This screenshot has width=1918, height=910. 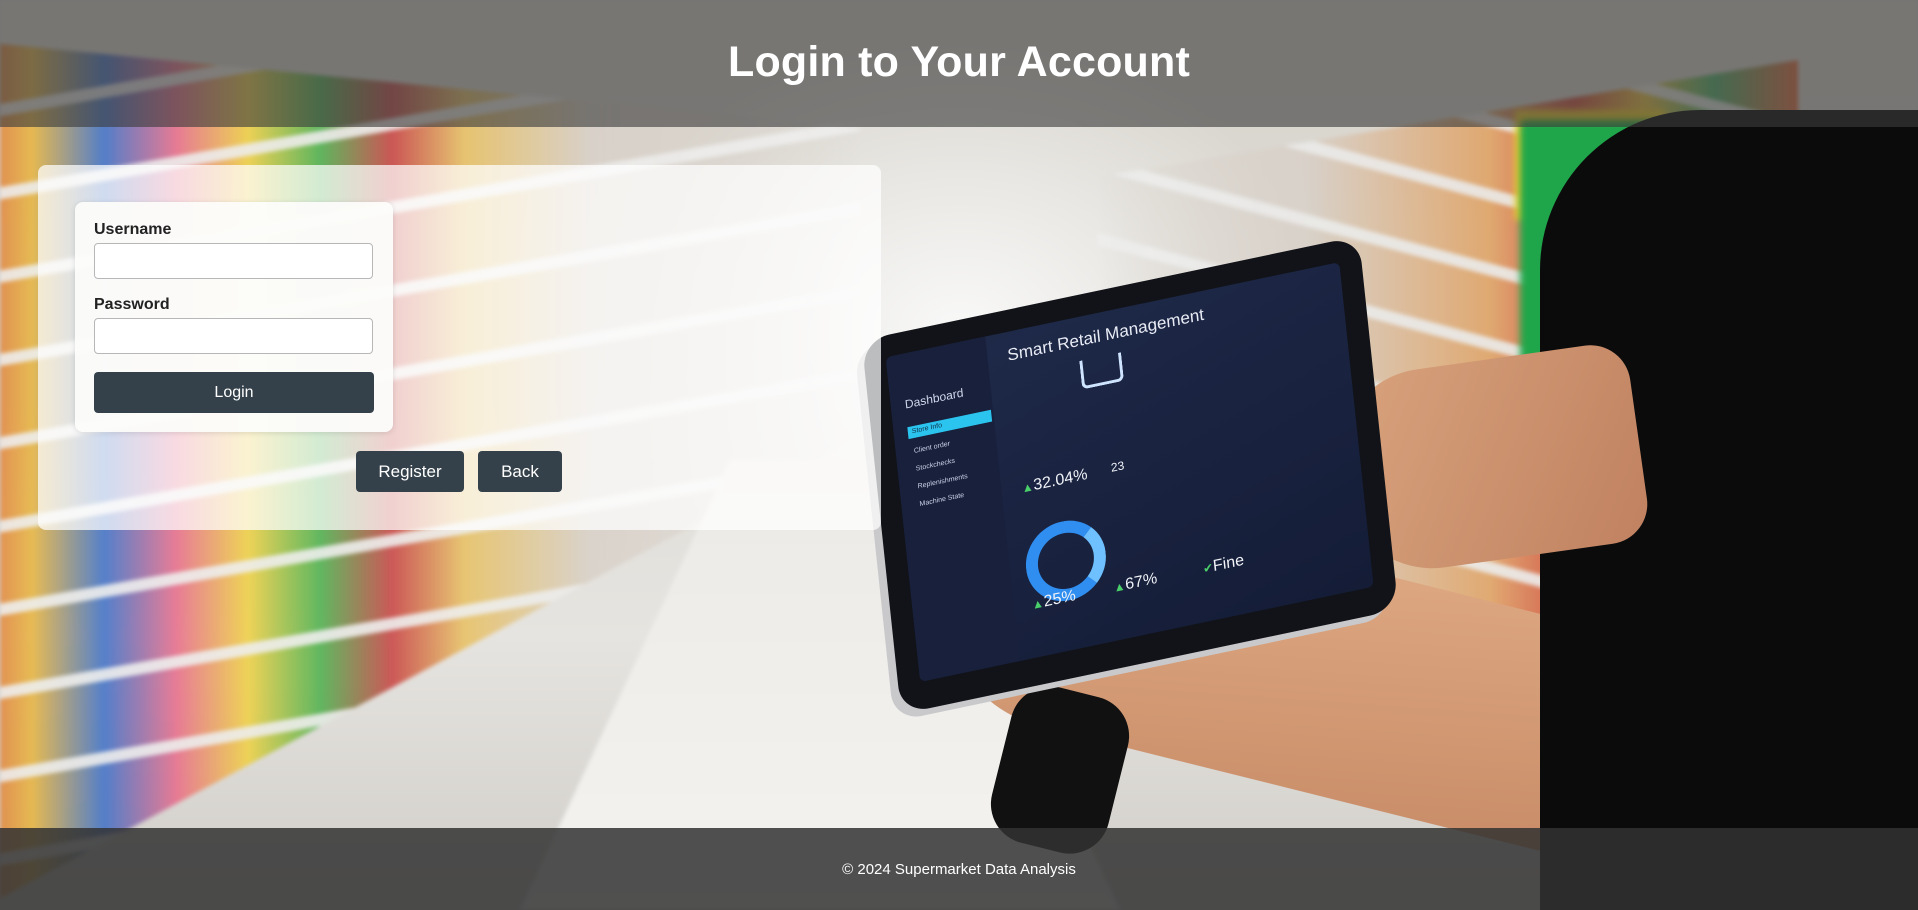 I want to click on page-title: Login to Your Account, so click(x=959, y=62).